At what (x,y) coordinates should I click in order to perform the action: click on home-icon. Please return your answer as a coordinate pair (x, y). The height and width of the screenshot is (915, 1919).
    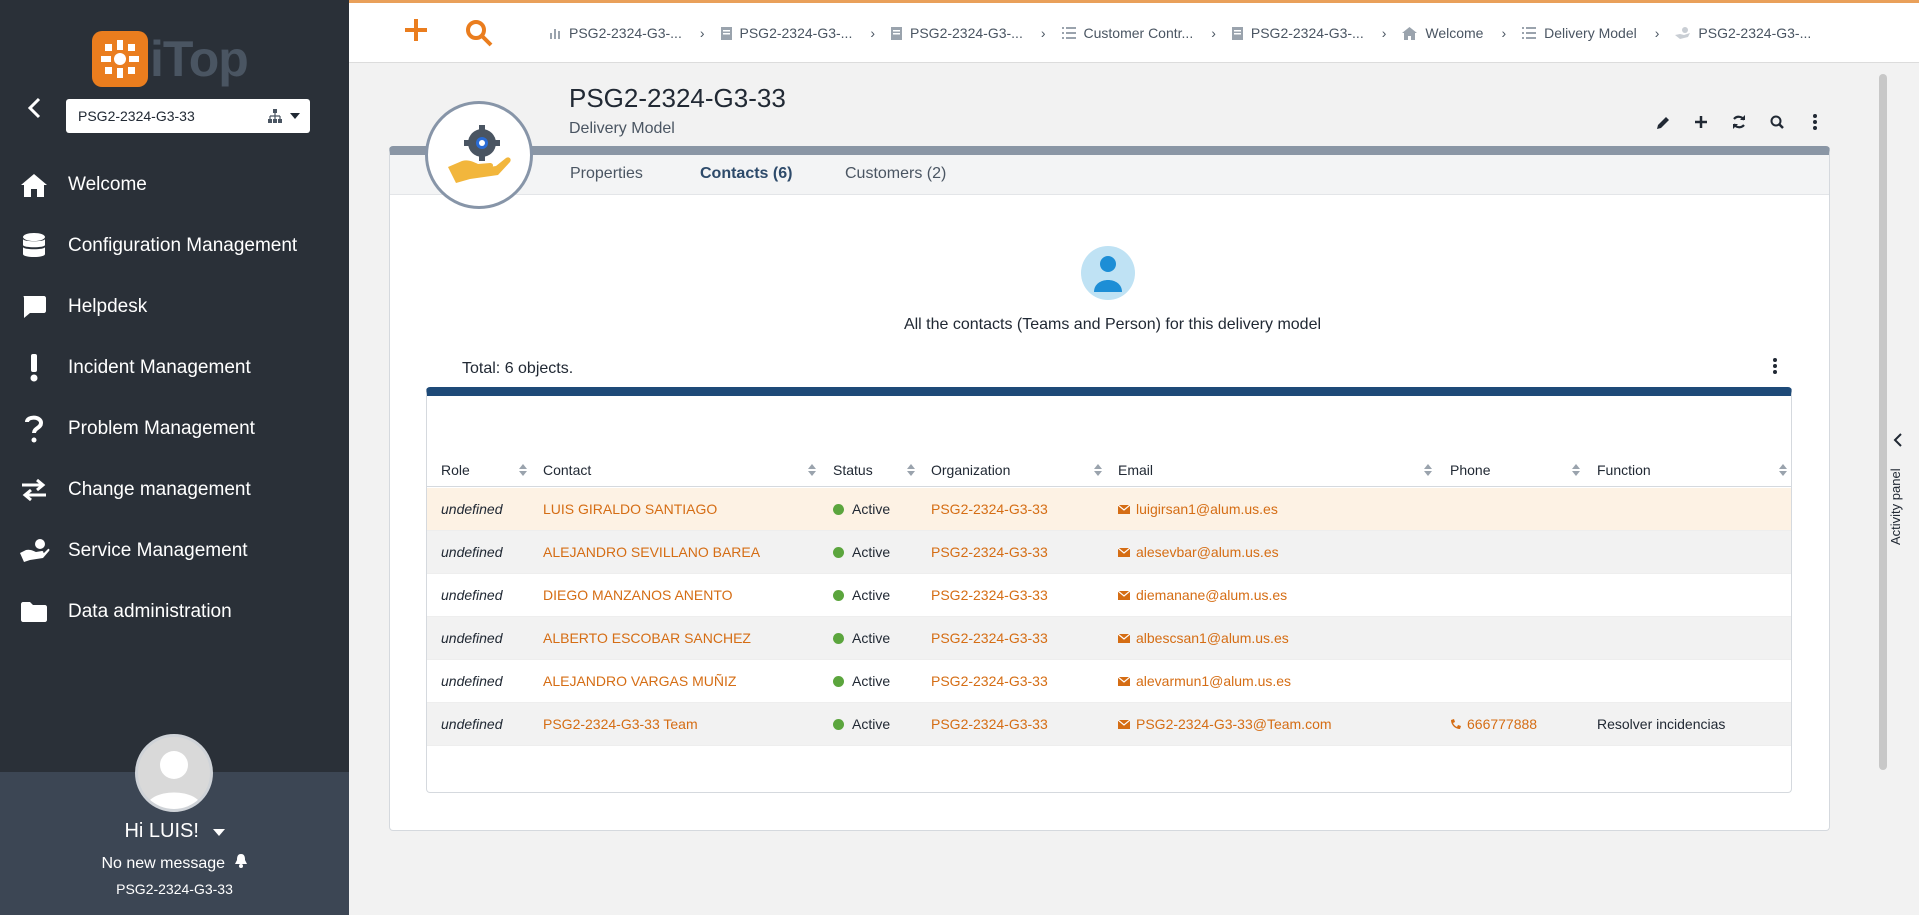
    Looking at the image, I should click on (34, 185).